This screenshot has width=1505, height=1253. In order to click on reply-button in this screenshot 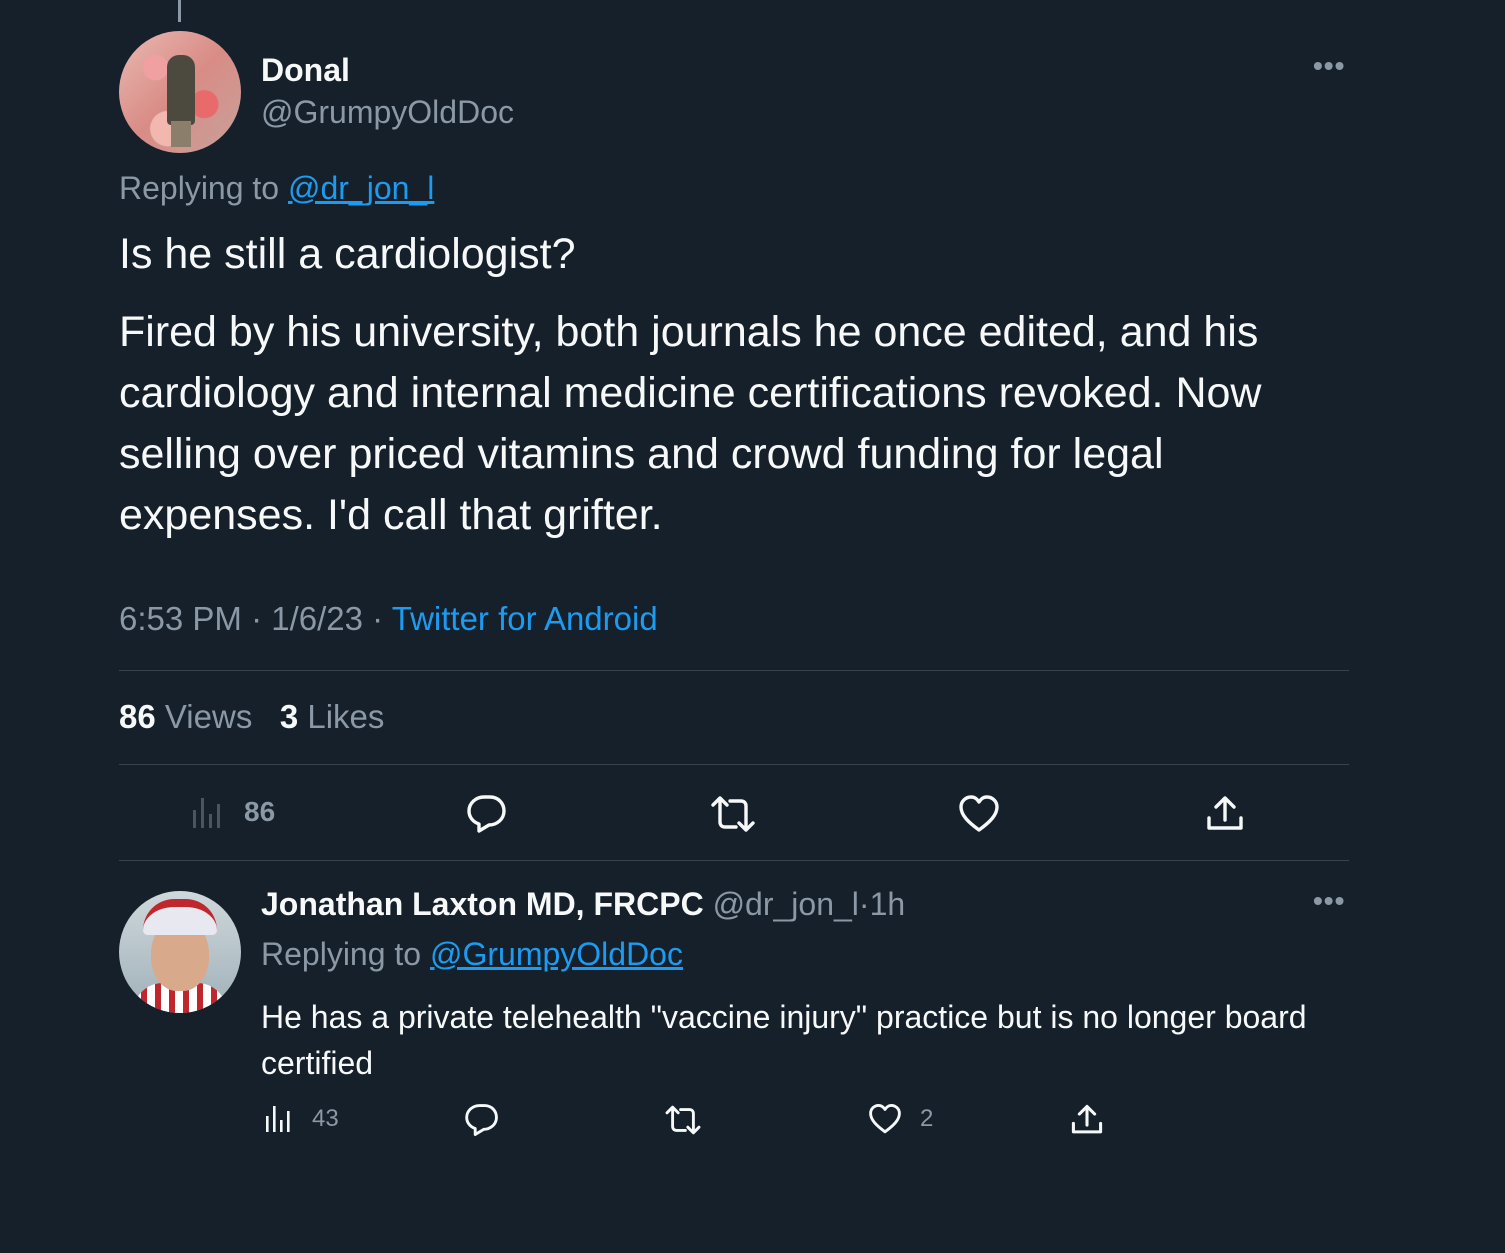, I will do `click(487, 814)`.